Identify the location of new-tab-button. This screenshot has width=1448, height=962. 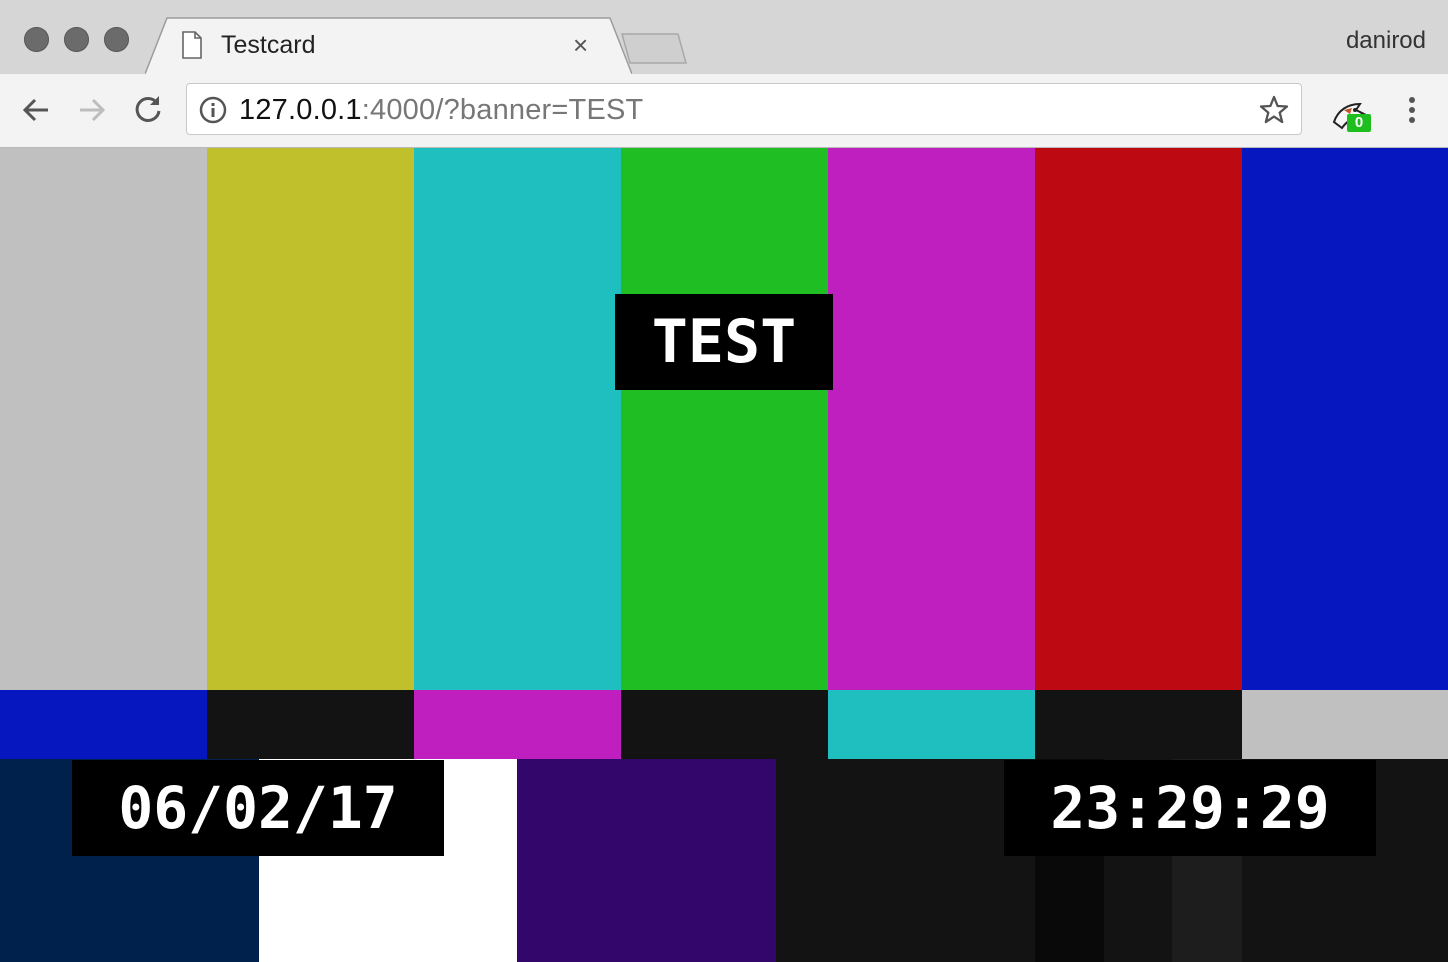
(655, 49).